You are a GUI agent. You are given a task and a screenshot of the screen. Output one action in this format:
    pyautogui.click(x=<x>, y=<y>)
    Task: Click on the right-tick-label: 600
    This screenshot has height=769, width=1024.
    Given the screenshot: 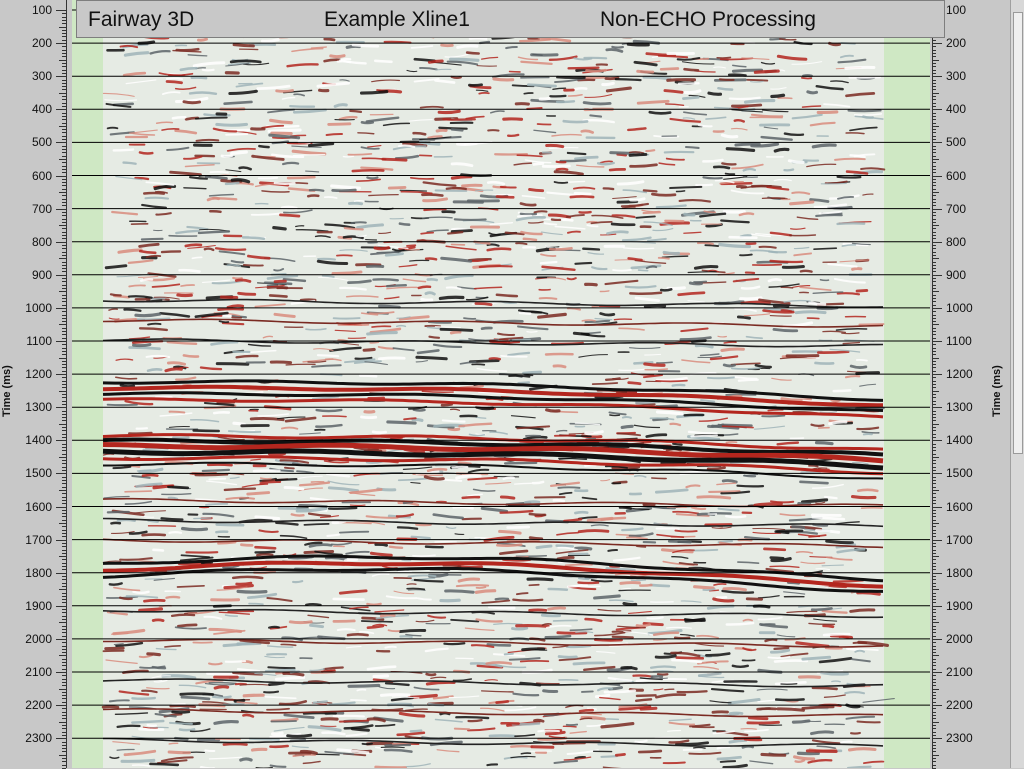 What is the action you would take?
    pyautogui.click(x=969, y=176)
    